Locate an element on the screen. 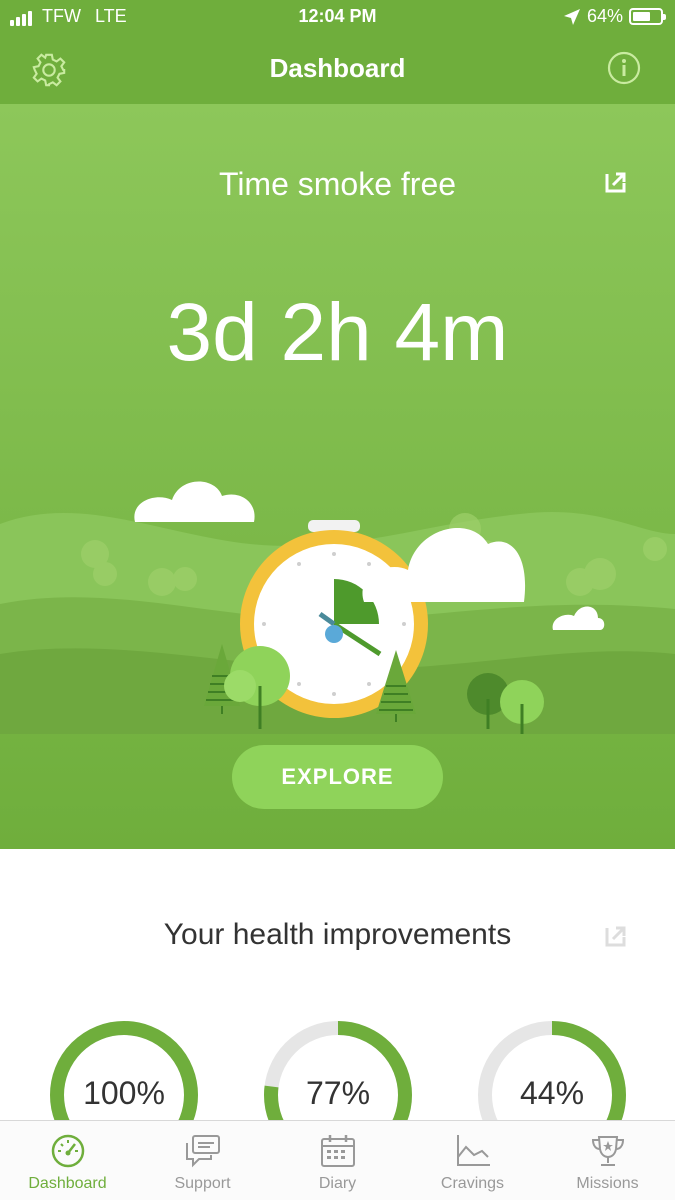 The image size is (675, 1200). speedometer-icon is located at coordinates (67, 1151).